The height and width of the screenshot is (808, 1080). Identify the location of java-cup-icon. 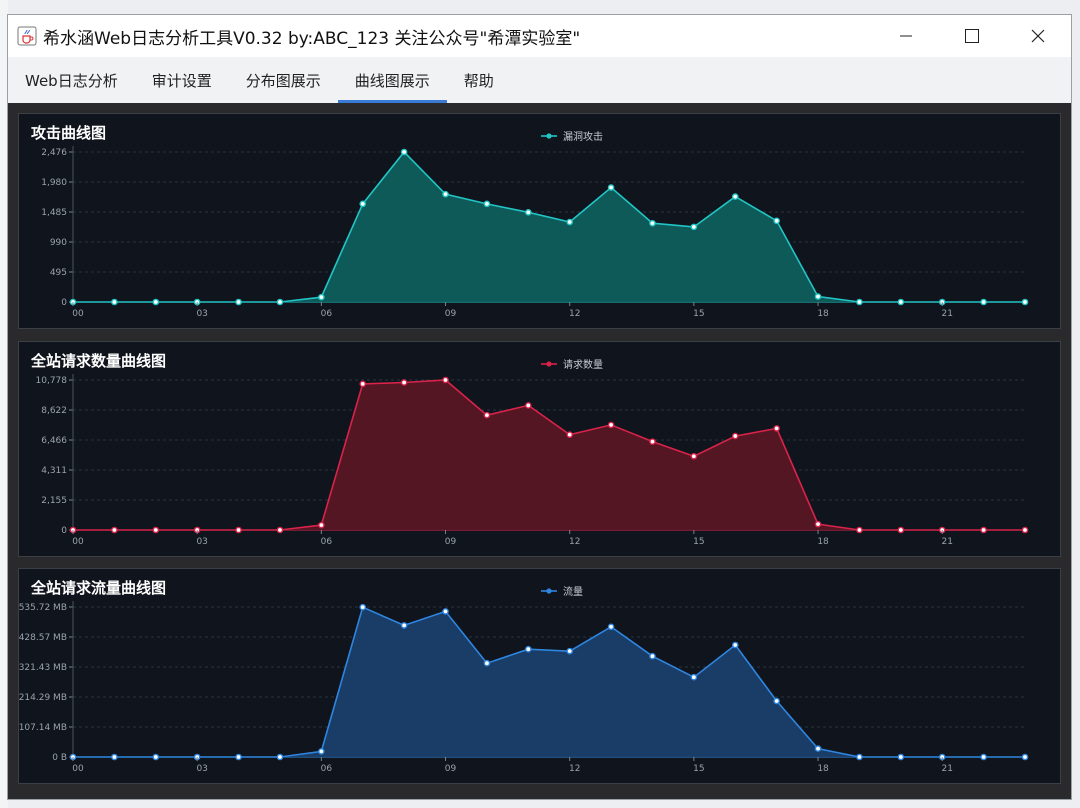
(27, 36).